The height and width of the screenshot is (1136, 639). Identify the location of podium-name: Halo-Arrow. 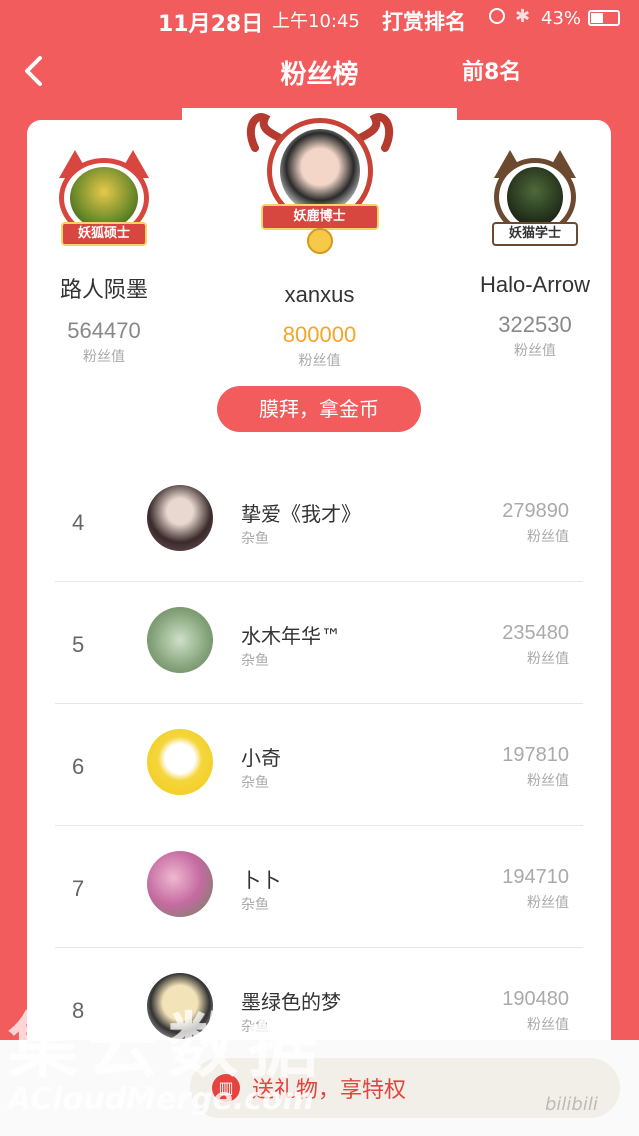
(535, 284).